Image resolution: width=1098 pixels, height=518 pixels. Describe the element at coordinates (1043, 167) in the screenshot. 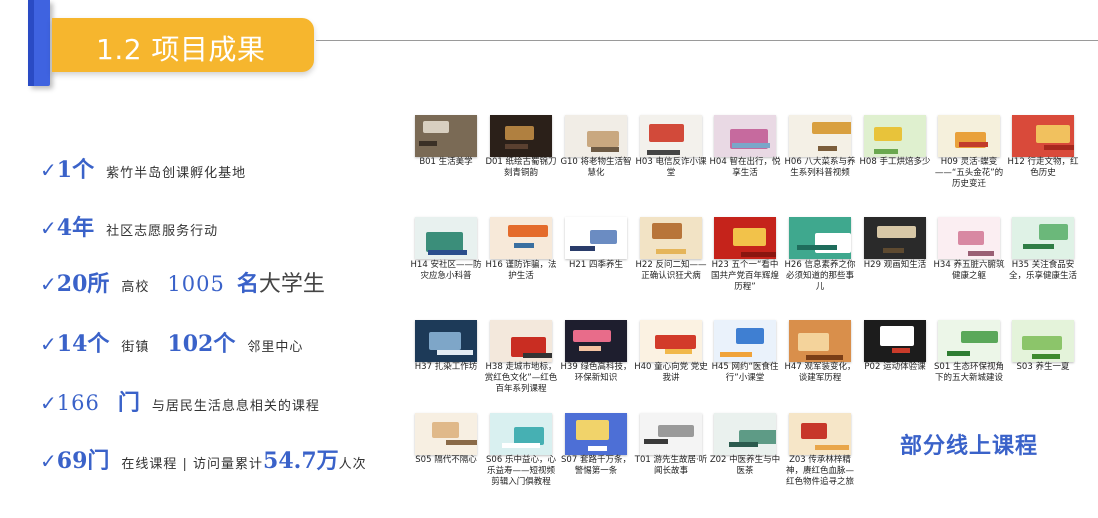

I see `course-caption: H12 行走文物，红色历史` at that location.